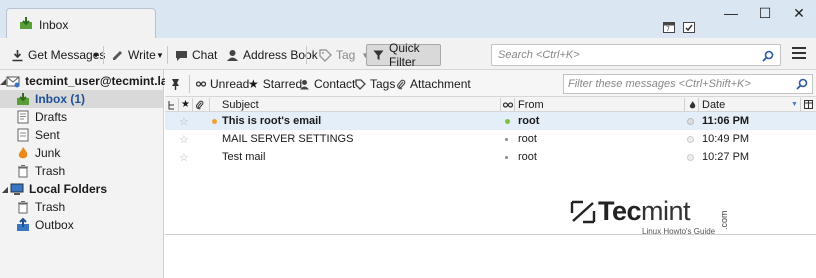 The width and height of the screenshot is (816, 278). I want to click on folder-trash: Trash, so click(81, 171).